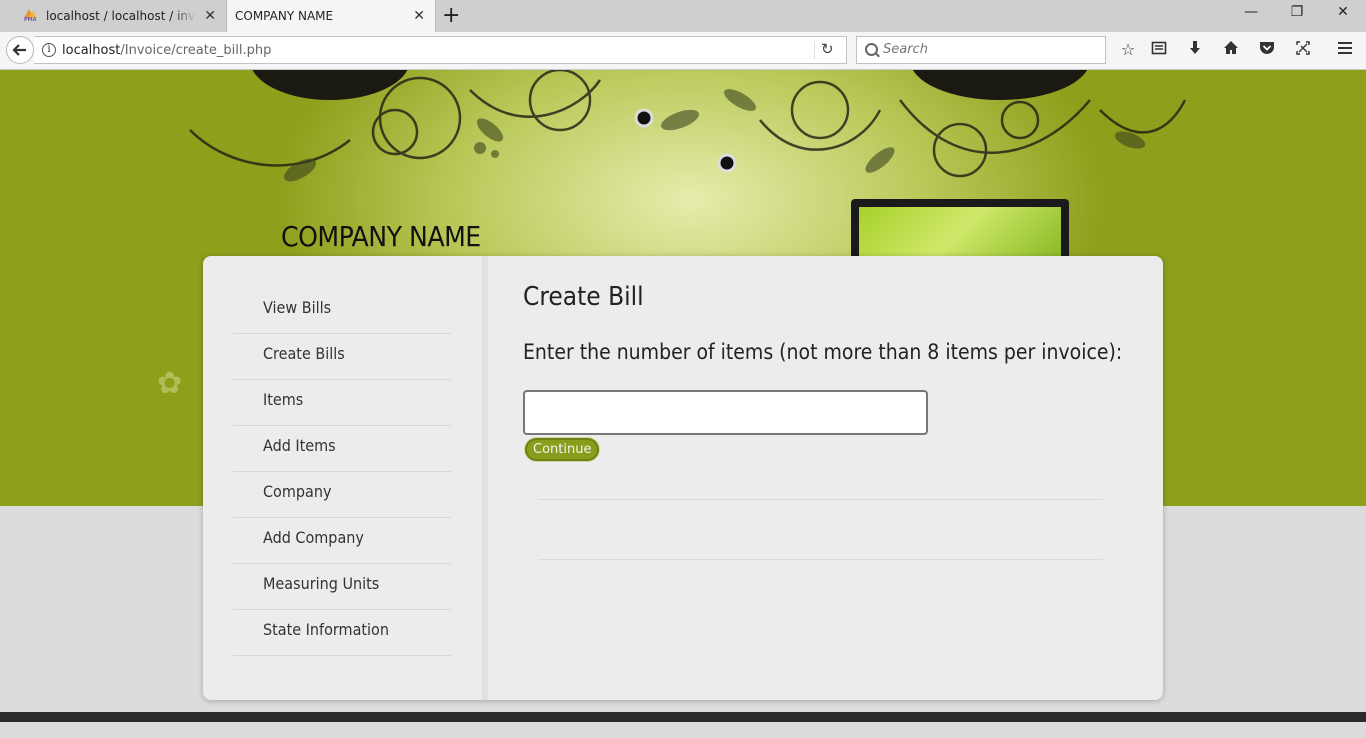  I want to click on window-close-button: ✕, so click(1343, 12).